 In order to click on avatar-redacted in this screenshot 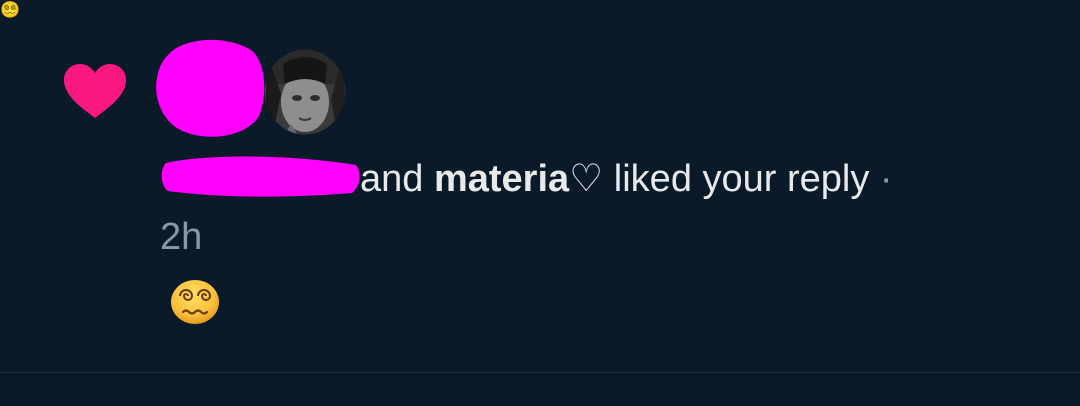, I will do `click(211, 88)`.